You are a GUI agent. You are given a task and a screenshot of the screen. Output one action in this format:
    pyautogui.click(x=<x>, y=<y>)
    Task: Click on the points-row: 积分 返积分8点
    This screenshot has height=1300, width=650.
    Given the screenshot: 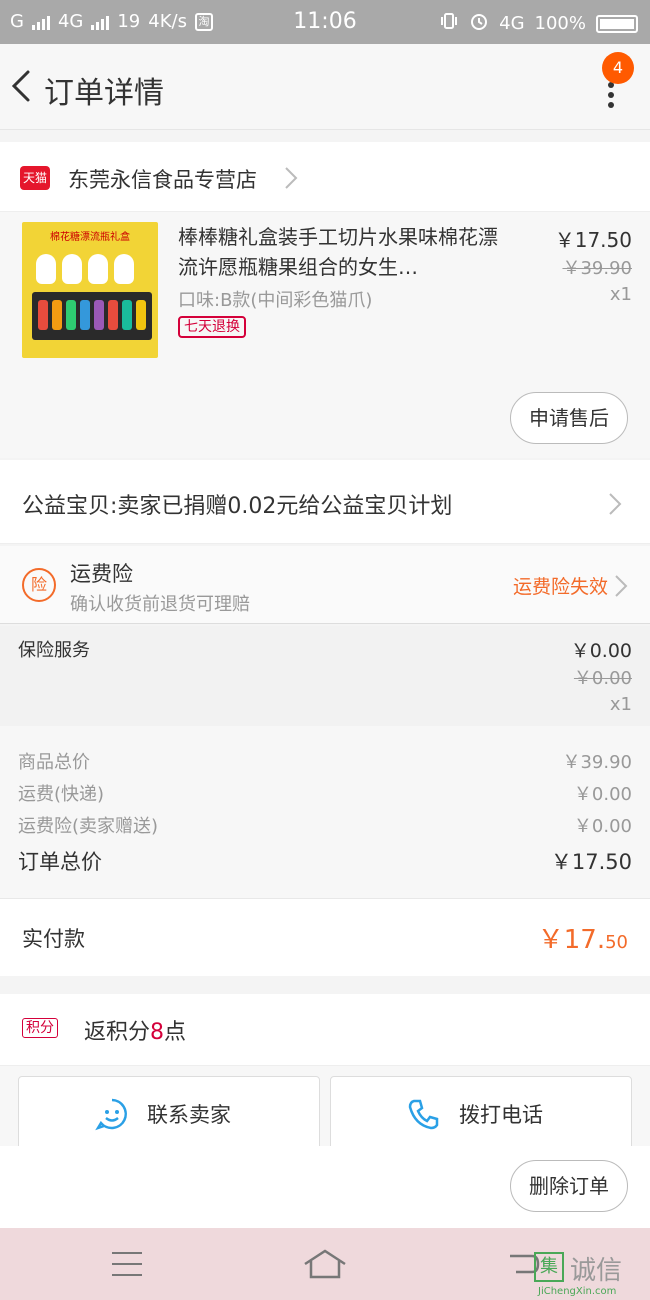 What is the action you would take?
    pyautogui.click(x=325, y=1030)
    